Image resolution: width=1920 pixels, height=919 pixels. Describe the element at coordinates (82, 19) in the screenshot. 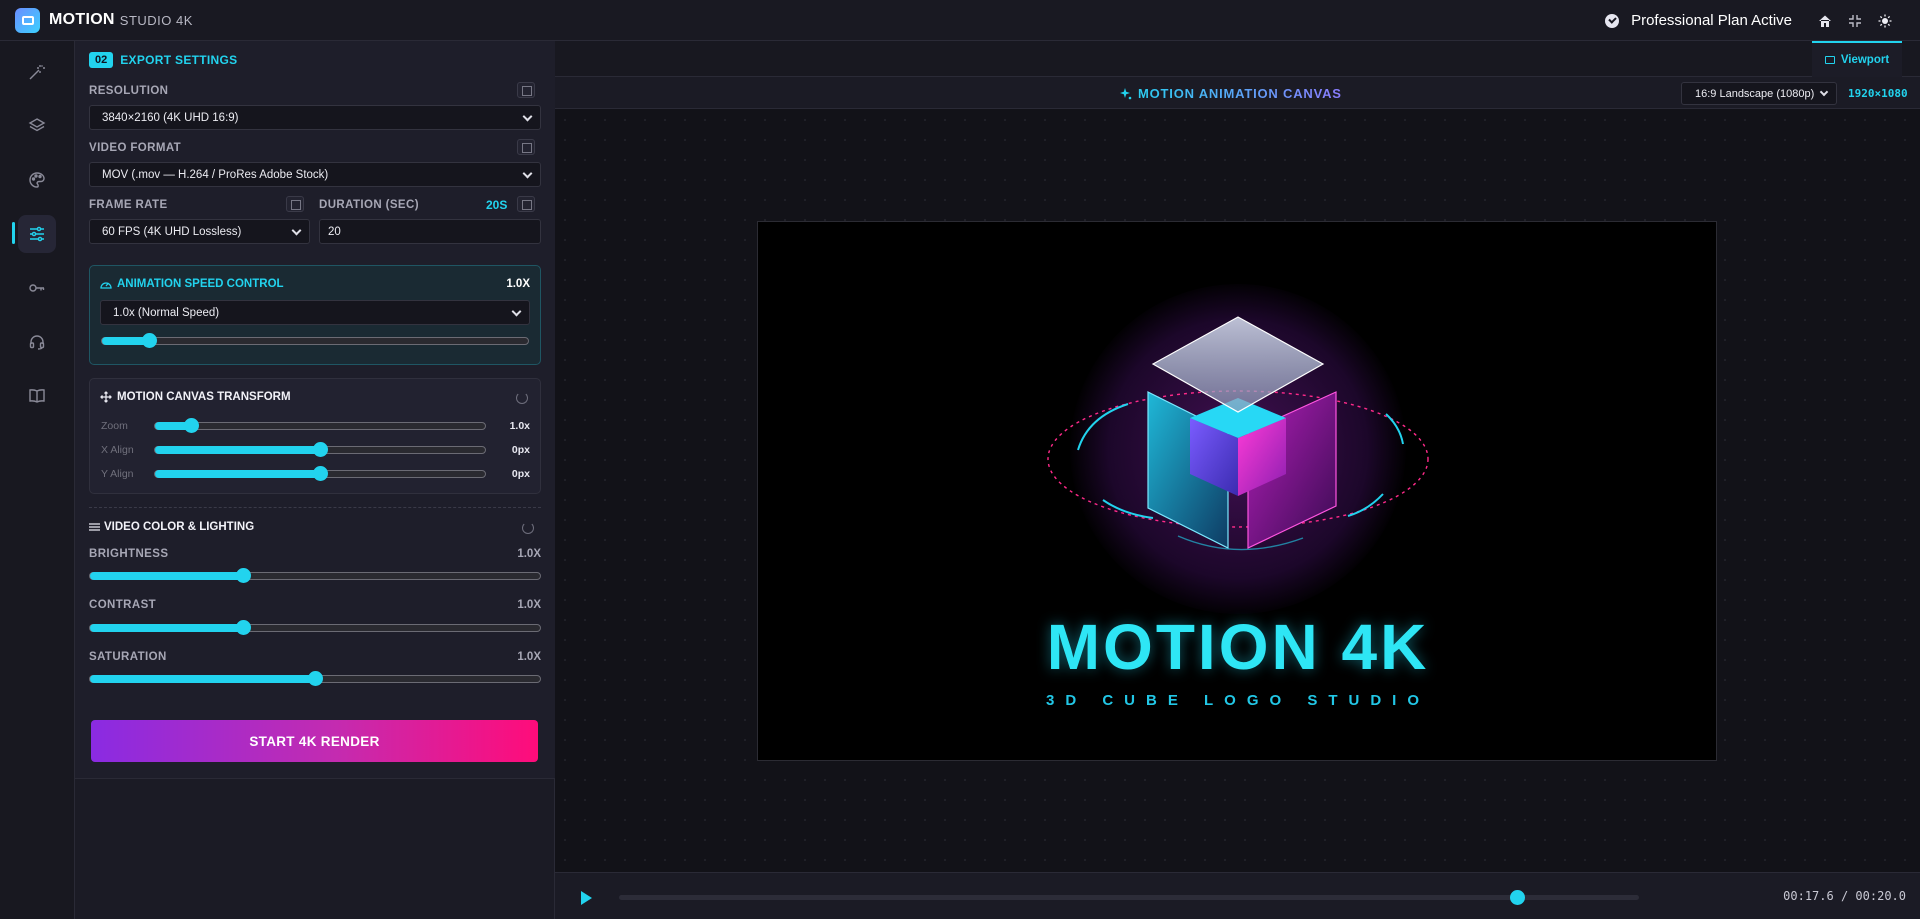

I see `brand-name: MOTION` at that location.